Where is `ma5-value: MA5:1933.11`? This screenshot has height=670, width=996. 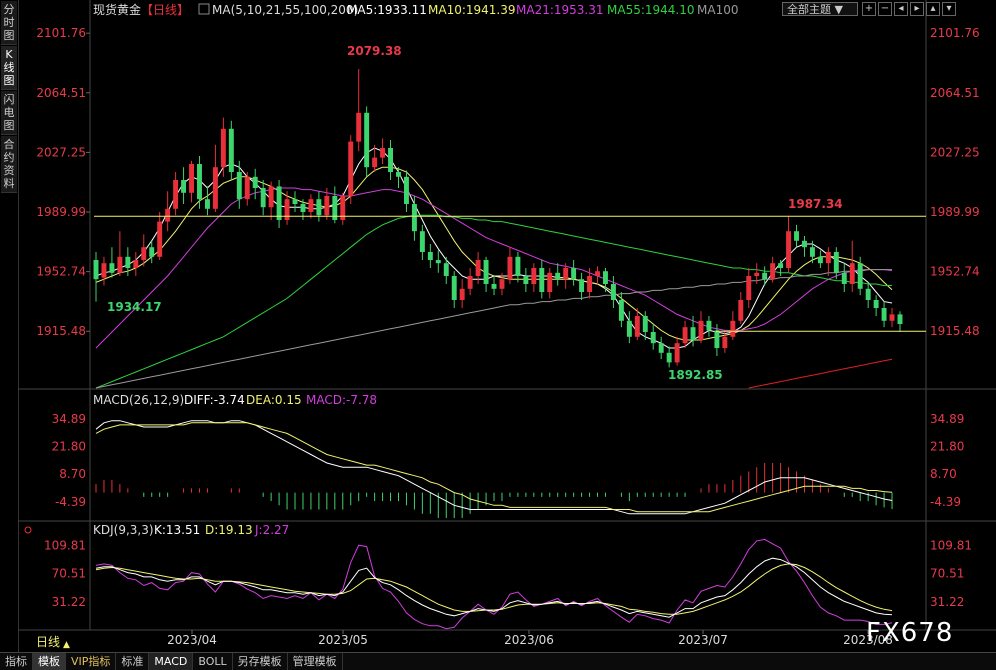
ma5-value: MA5:1933.11 is located at coordinates (387, 10).